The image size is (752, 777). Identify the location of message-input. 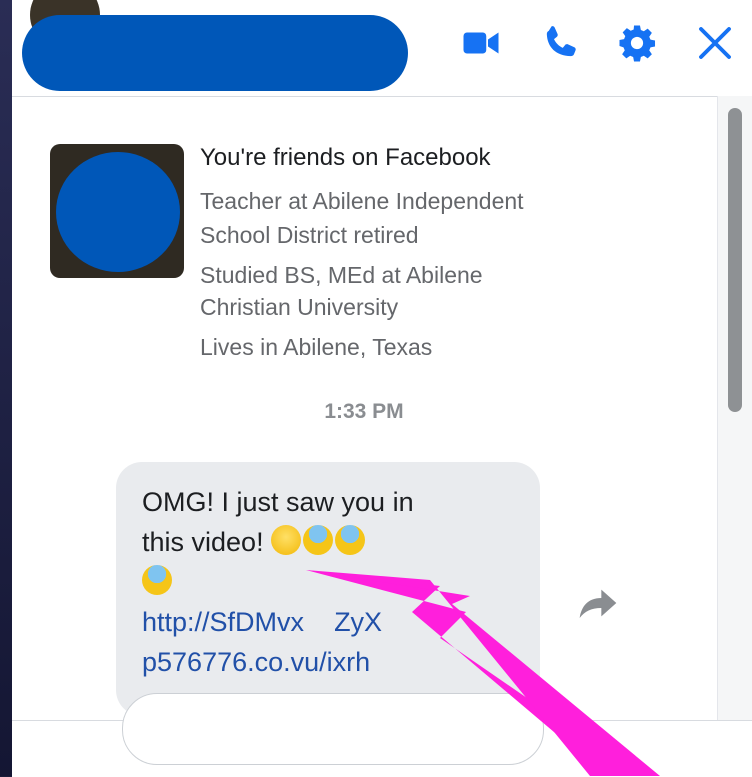
(333, 729).